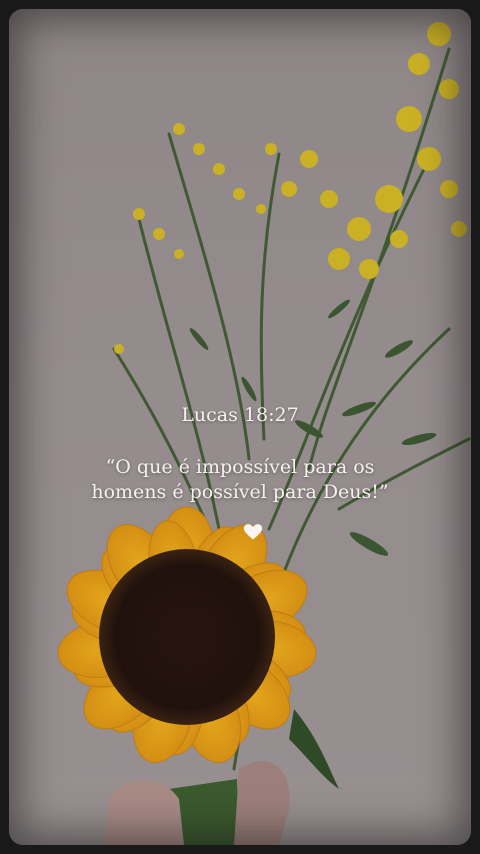 Image resolution: width=480 pixels, height=854 pixels. I want to click on heart-icon, so click(253, 532).